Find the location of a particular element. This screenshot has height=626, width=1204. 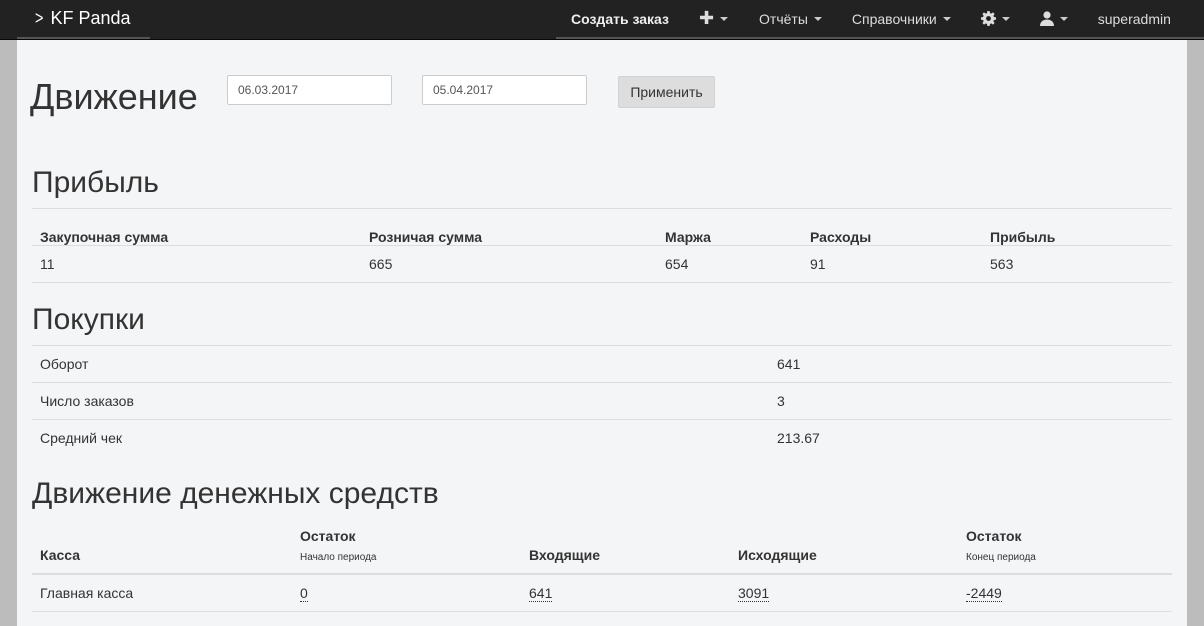

row-value: 641 is located at coordinates (970, 364).